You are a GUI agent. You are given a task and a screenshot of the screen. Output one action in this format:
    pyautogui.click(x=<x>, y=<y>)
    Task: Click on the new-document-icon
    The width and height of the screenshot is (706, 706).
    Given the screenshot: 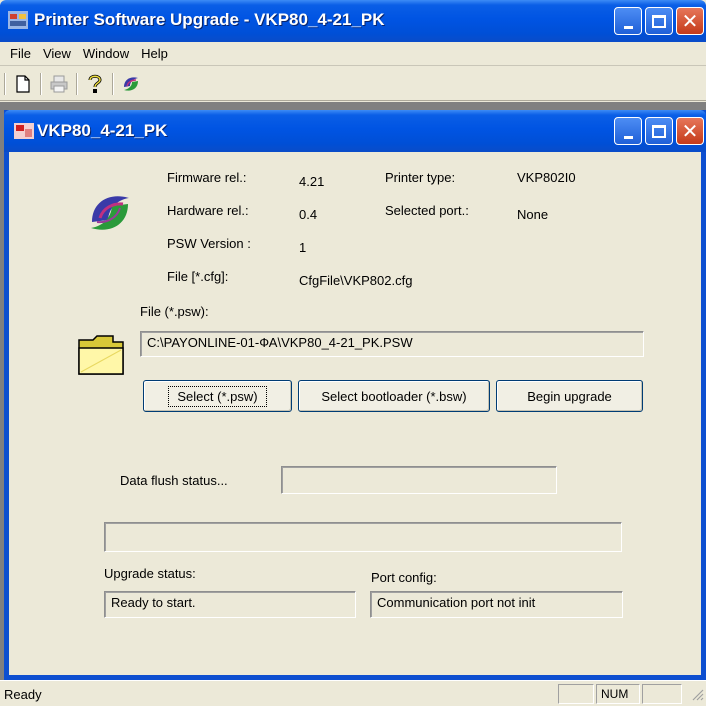 What is the action you would take?
    pyautogui.click(x=23, y=84)
    